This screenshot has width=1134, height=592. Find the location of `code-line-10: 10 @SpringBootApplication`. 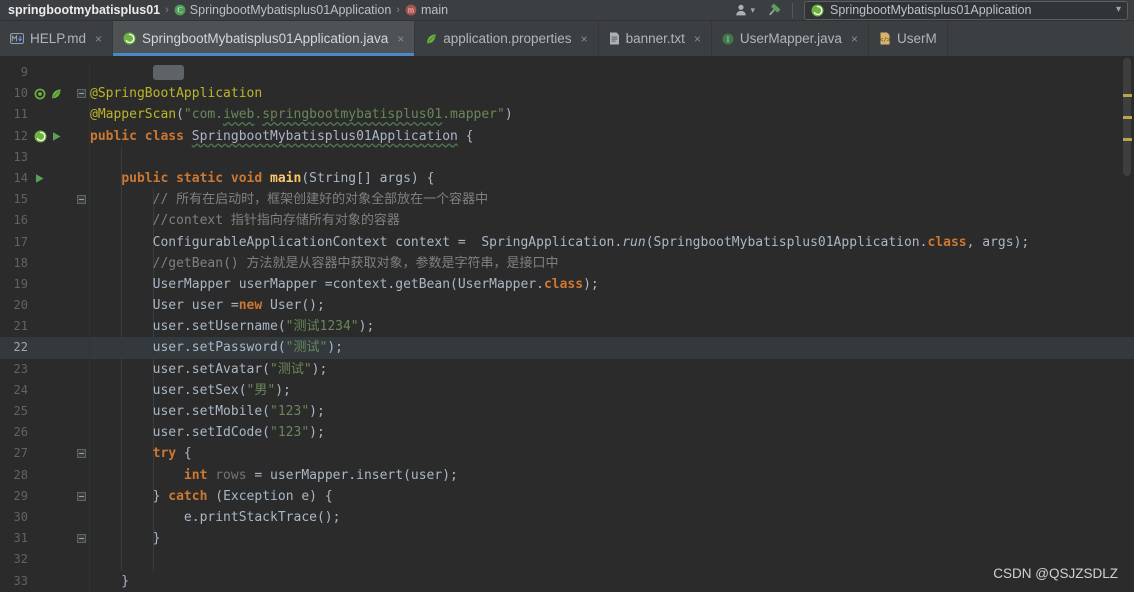

code-line-10: 10 @SpringBootApplication is located at coordinates (567, 94).